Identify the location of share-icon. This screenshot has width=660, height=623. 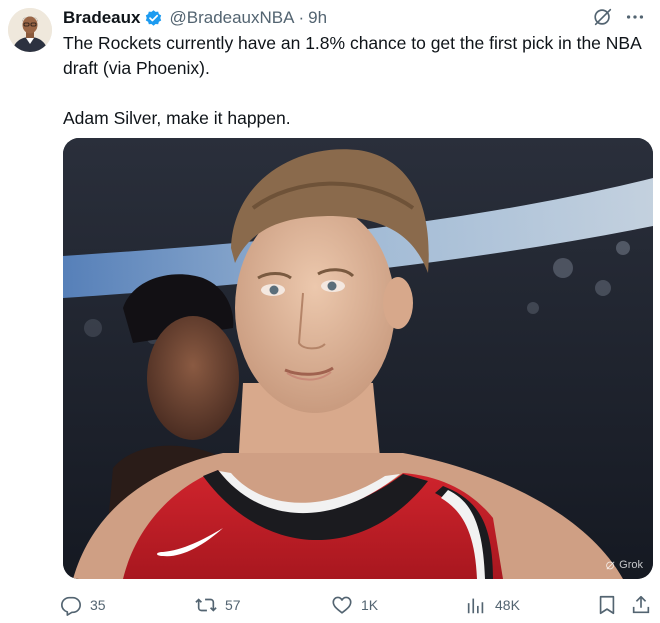
(641, 605).